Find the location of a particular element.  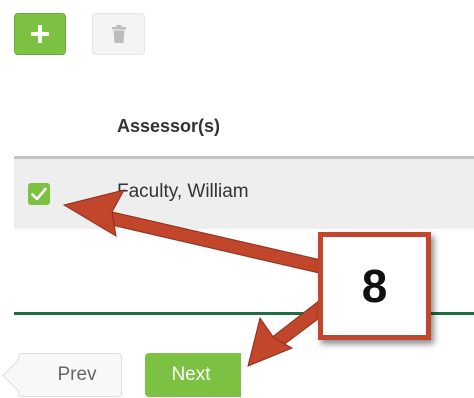

assessors-column-header: Assessor(s) is located at coordinates (169, 126).